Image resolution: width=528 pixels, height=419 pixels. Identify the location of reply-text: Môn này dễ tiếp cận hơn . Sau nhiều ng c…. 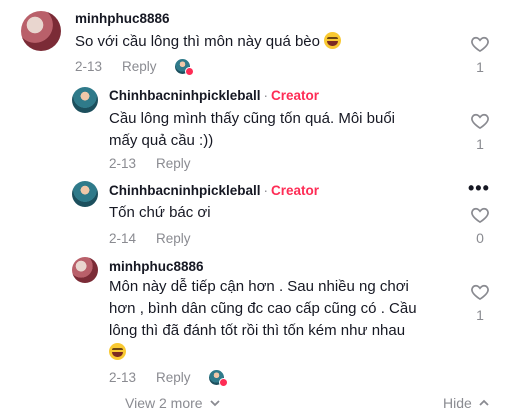
(263, 320).